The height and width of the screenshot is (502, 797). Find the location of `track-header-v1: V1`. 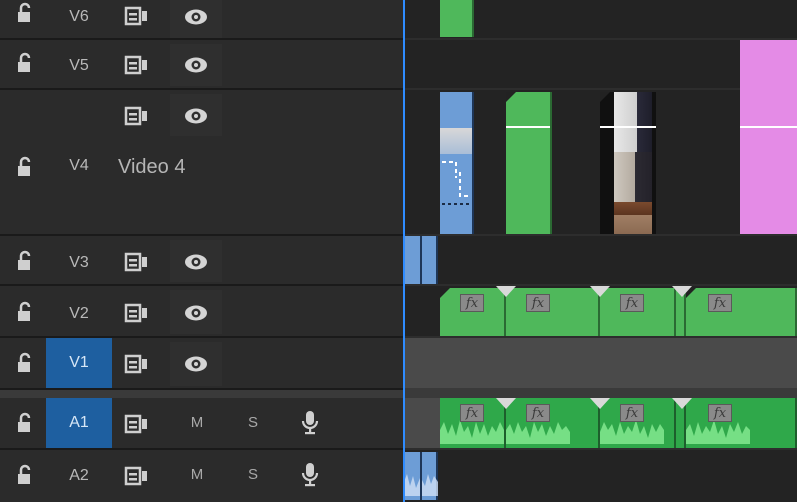

track-header-v1: V1 is located at coordinates (202, 364).